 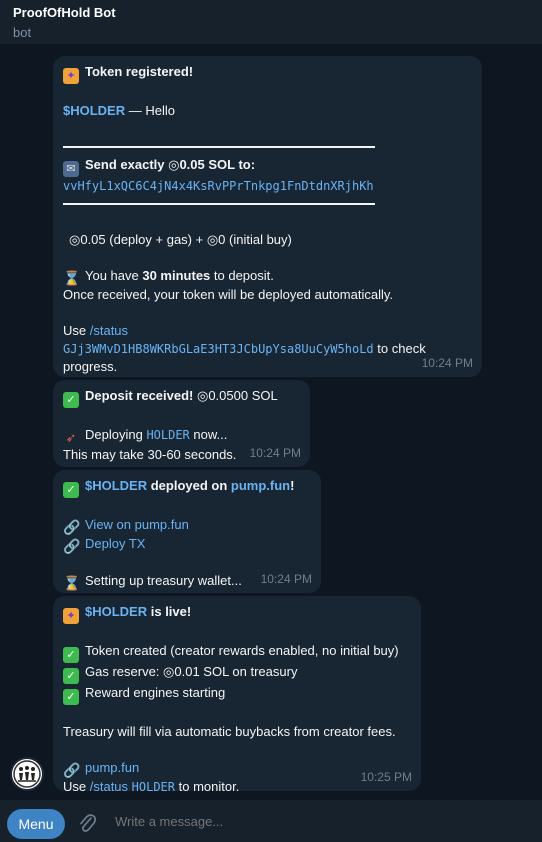 What do you see at coordinates (386, 777) in the screenshot?
I see `message-time: 10:25 PM` at bounding box center [386, 777].